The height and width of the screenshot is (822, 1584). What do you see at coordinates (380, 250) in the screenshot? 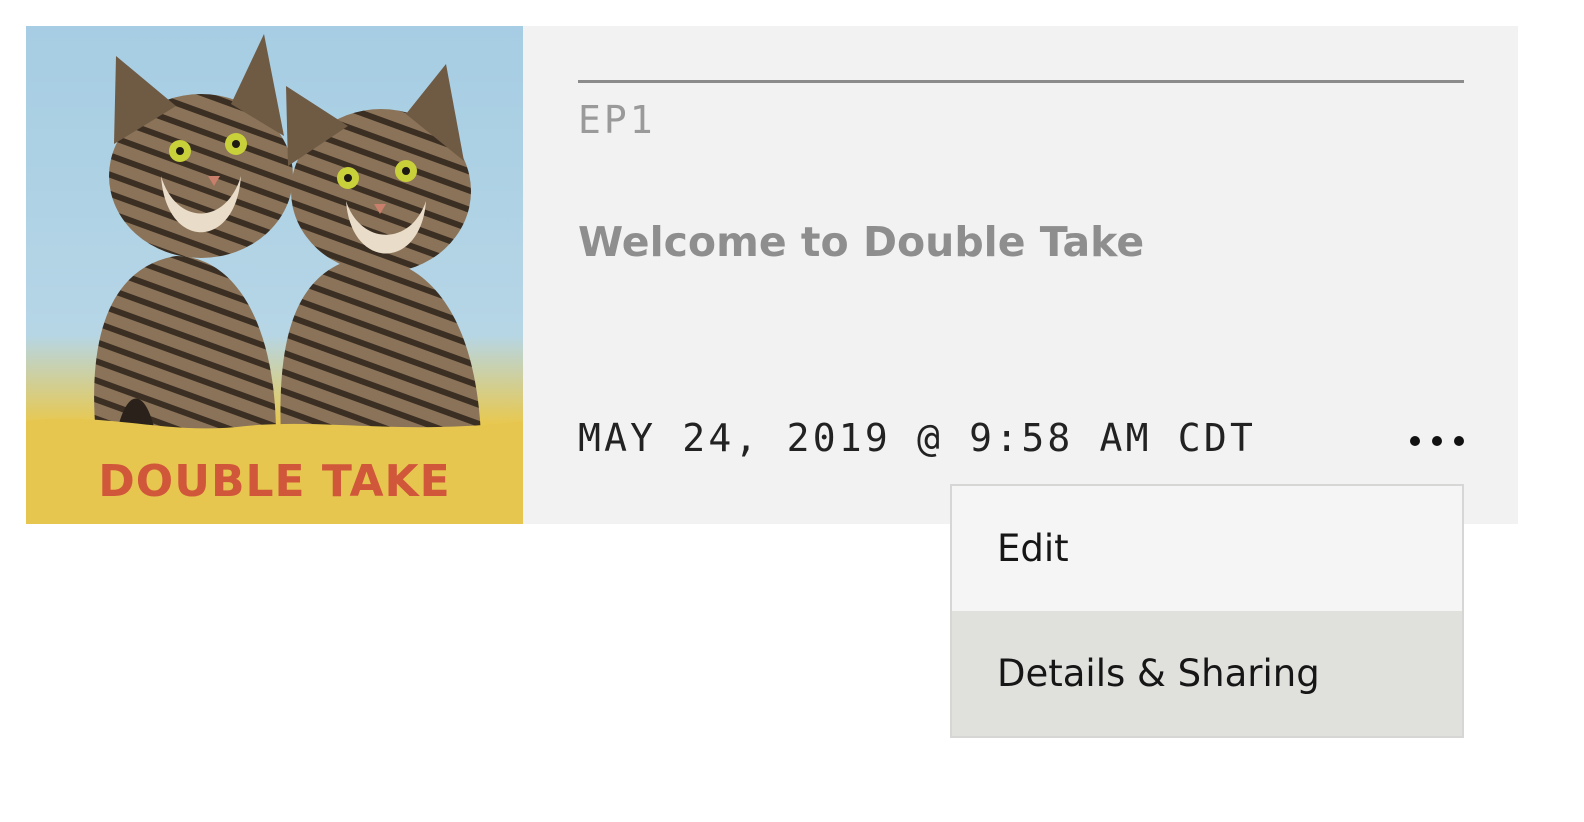
I see `kitten-right` at bounding box center [380, 250].